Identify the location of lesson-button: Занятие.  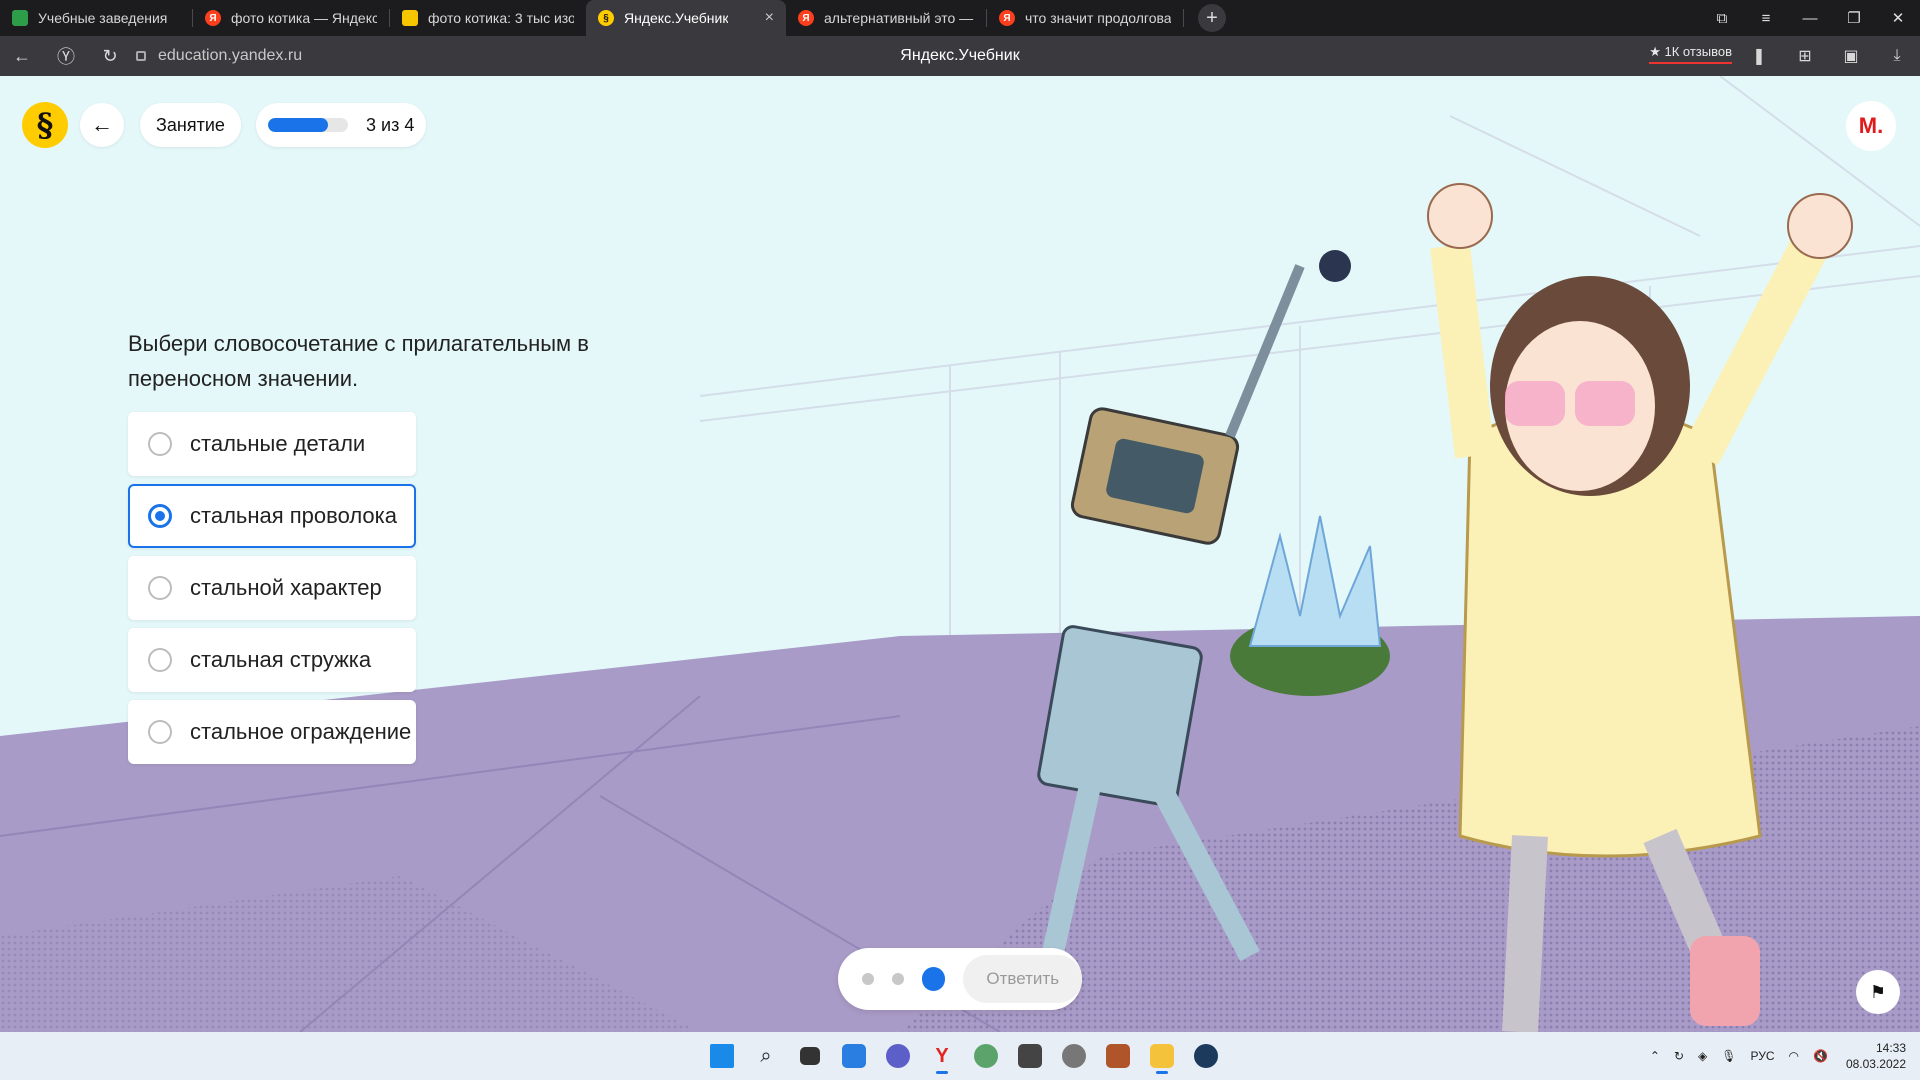
(190, 125).